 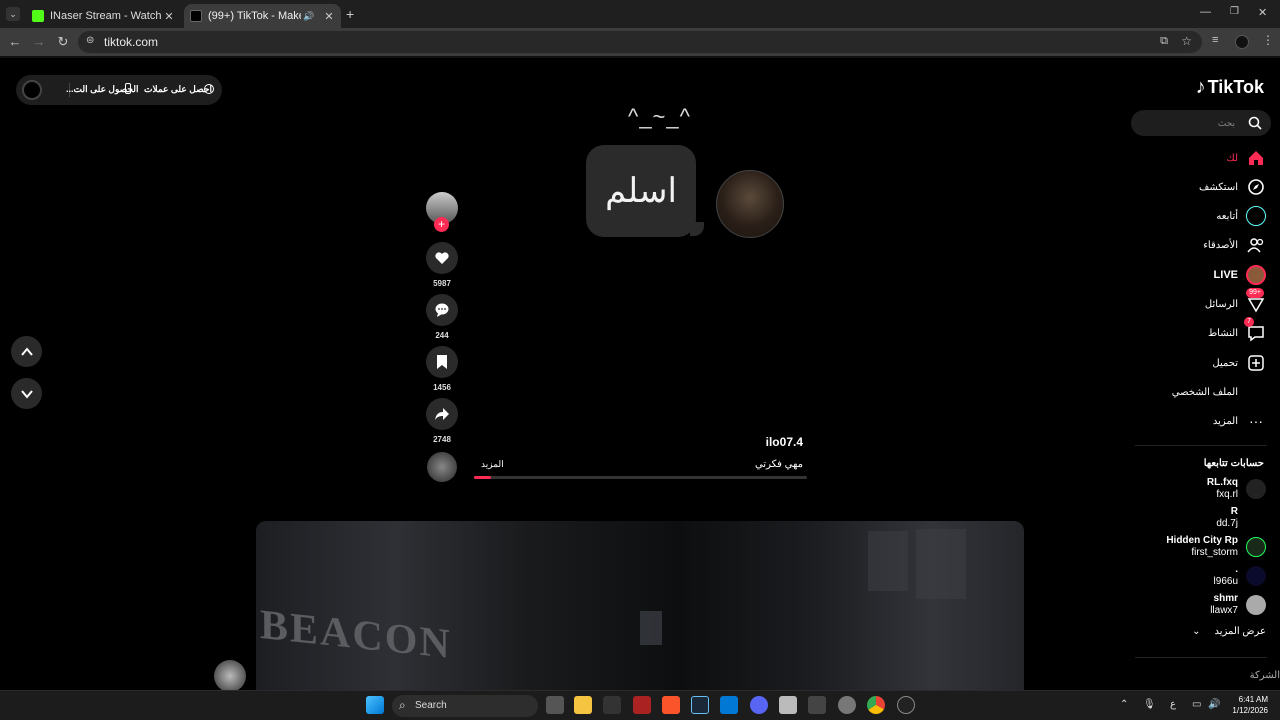 What do you see at coordinates (1229, 631) in the screenshot?
I see `show-more-button: عرض المزيد ⌄` at bounding box center [1229, 631].